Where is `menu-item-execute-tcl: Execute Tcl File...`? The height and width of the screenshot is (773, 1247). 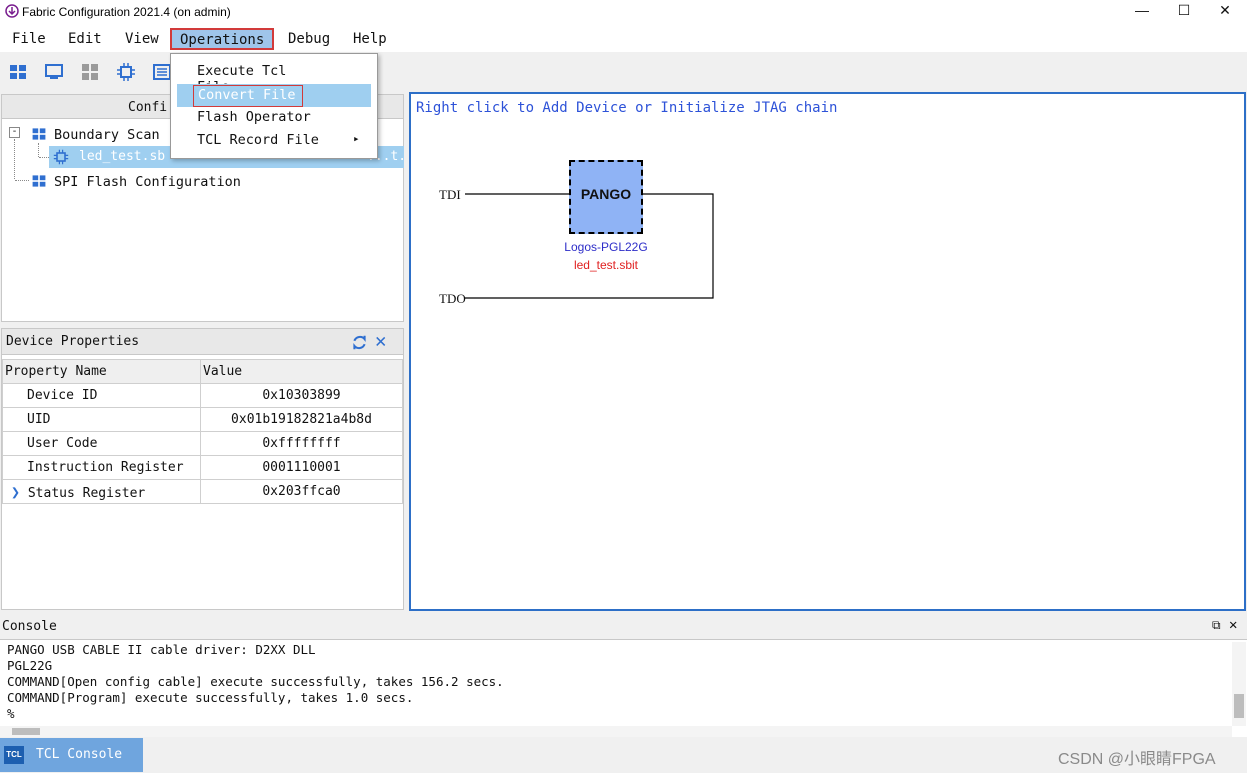 menu-item-execute-tcl: Execute Tcl File... is located at coordinates (274, 78).